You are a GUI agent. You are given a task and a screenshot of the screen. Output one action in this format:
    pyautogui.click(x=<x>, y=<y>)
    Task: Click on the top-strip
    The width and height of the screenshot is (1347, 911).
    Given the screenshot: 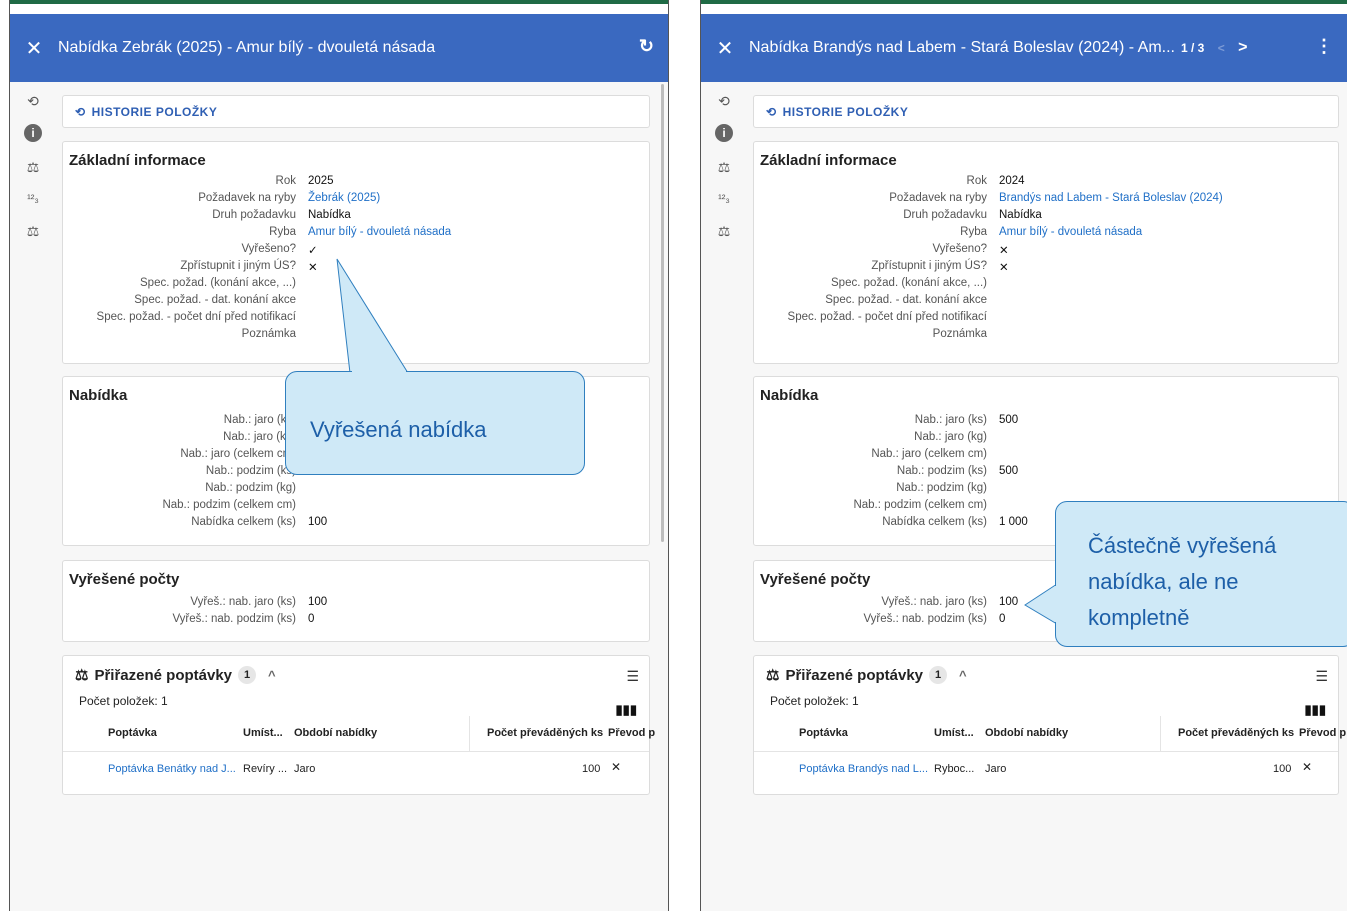 What is the action you would take?
    pyautogui.click(x=339, y=7)
    